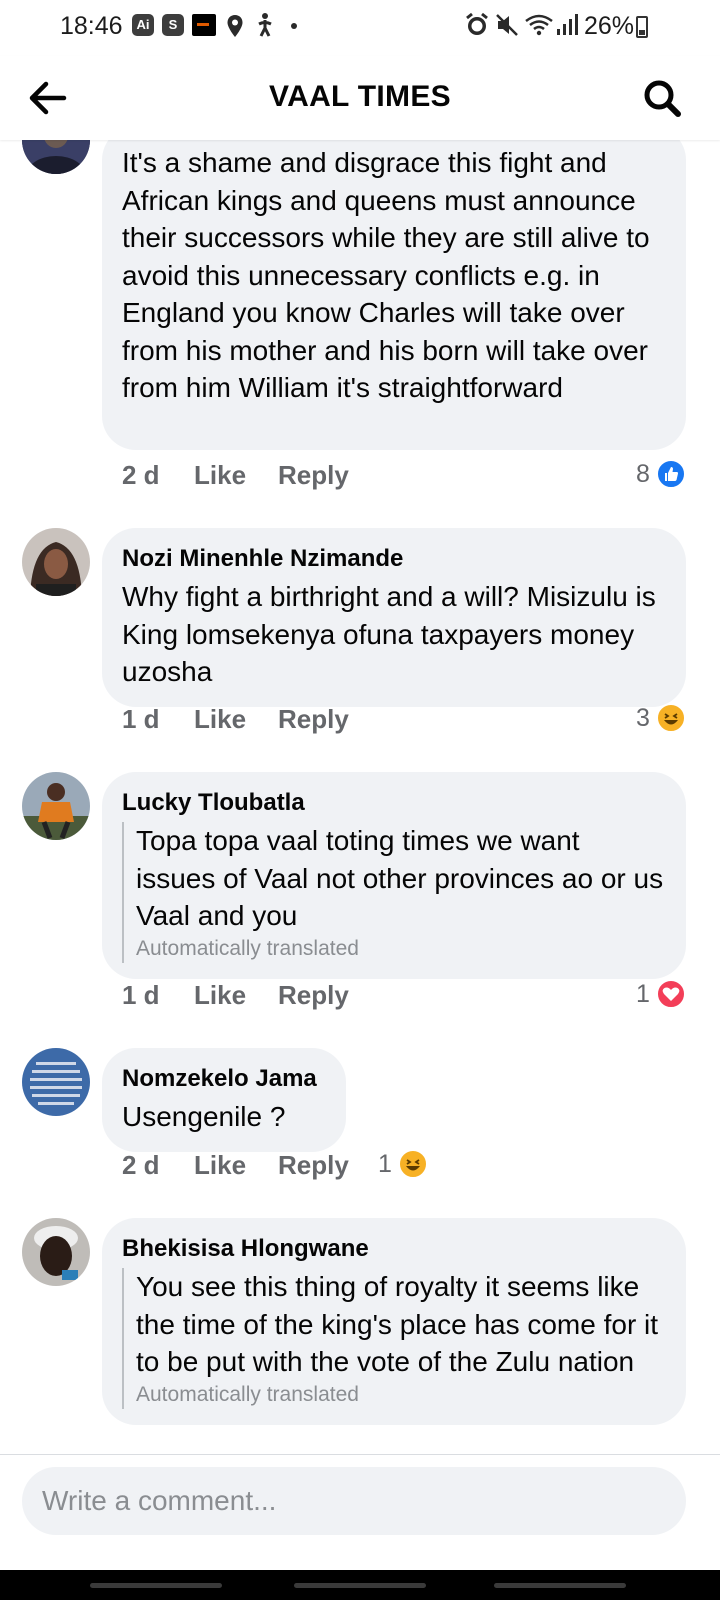  Describe the element at coordinates (143, 25) in the screenshot. I see `ai-icon: Ai` at that location.